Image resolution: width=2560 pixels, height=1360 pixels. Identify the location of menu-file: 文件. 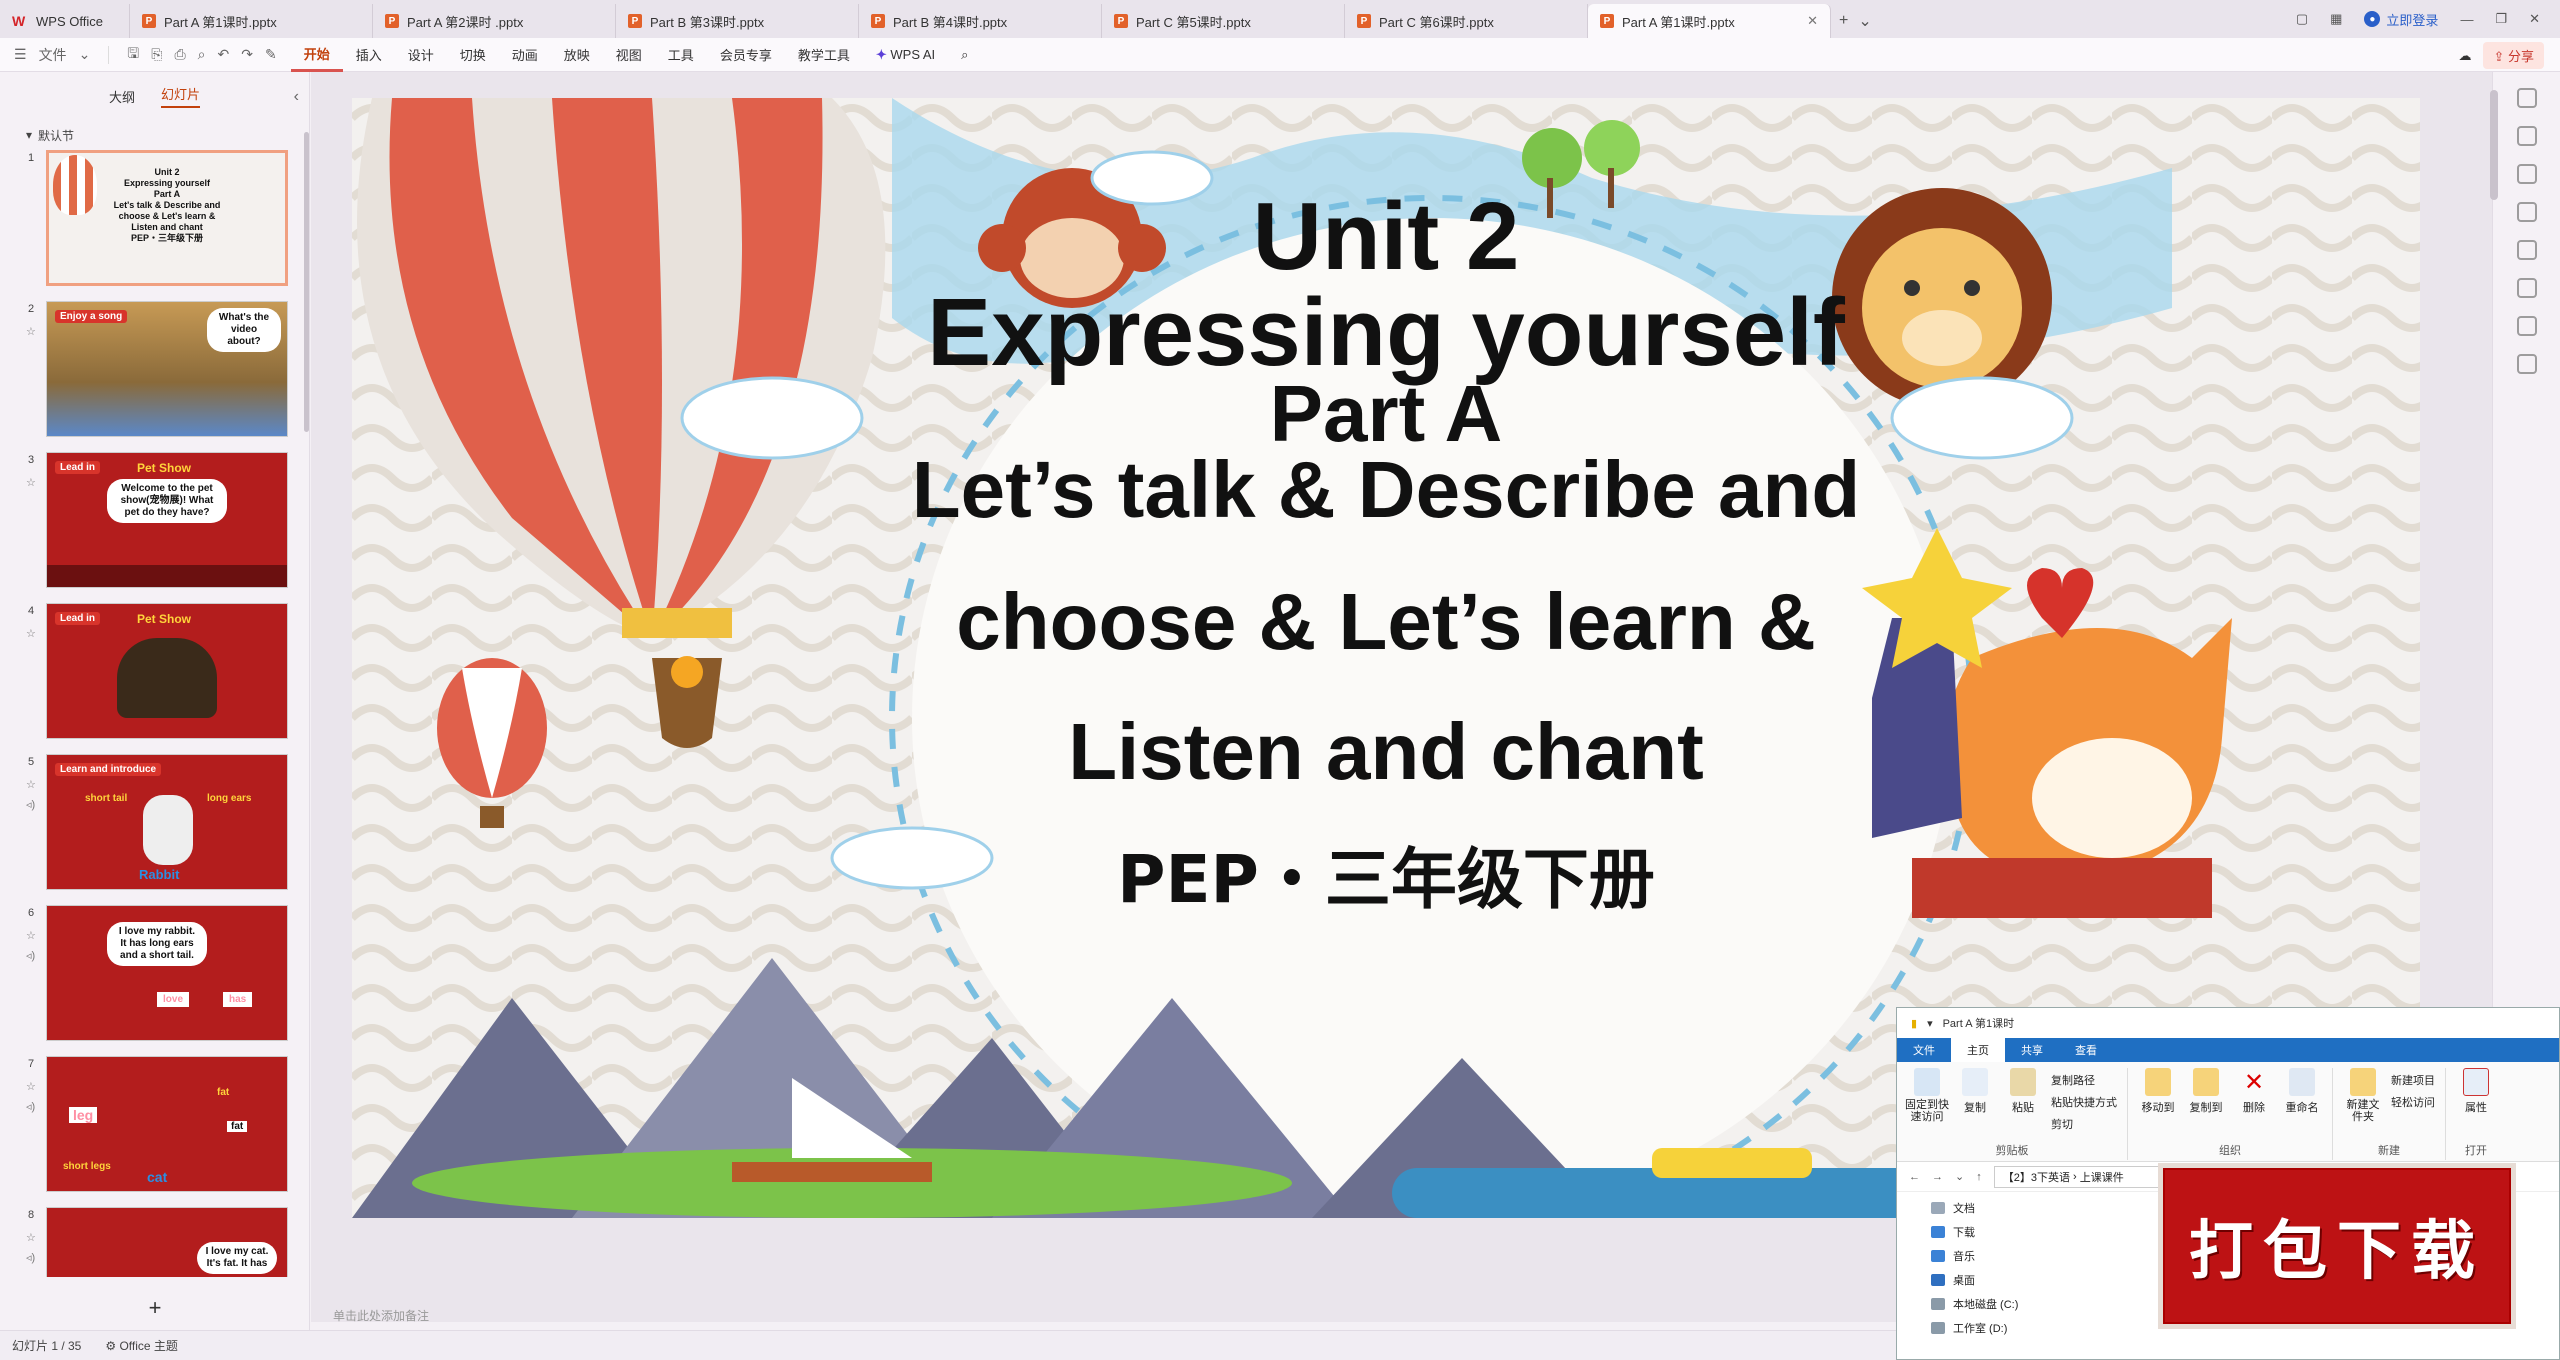
(53, 55).